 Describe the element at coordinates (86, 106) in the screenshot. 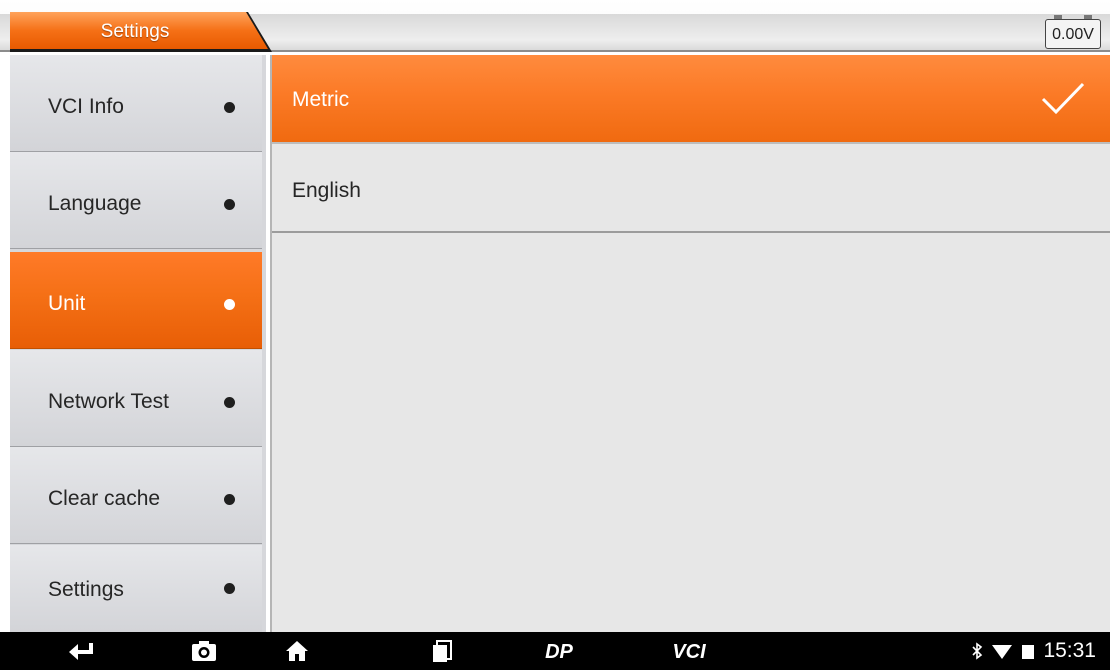

I see `sidebar-item-label: VCI Info` at that location.